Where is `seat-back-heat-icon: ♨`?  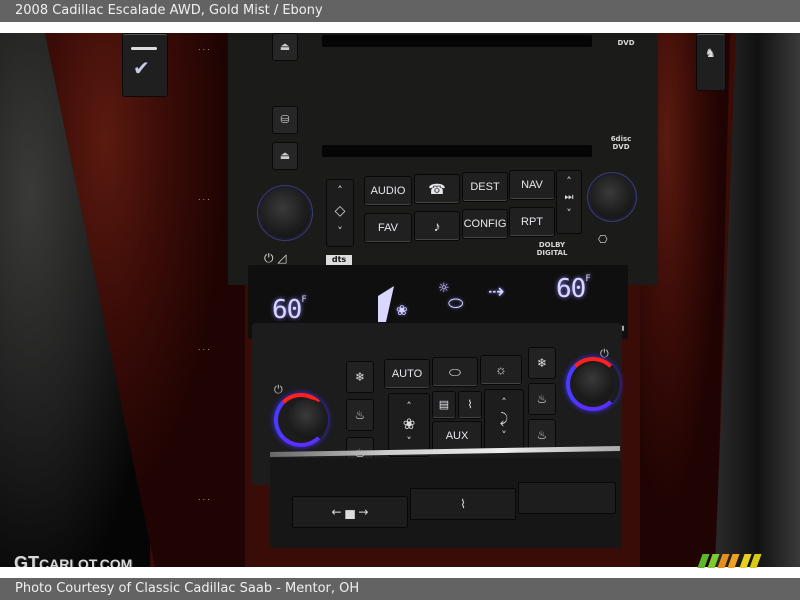 seat-back-heat-icon: ♨ is located at coordinates (542, 435).